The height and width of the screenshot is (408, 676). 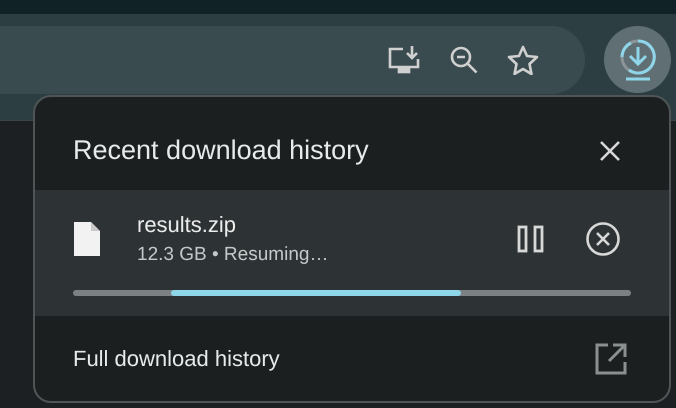 I want to click on external-link-icon, so click(x=611, y=358).